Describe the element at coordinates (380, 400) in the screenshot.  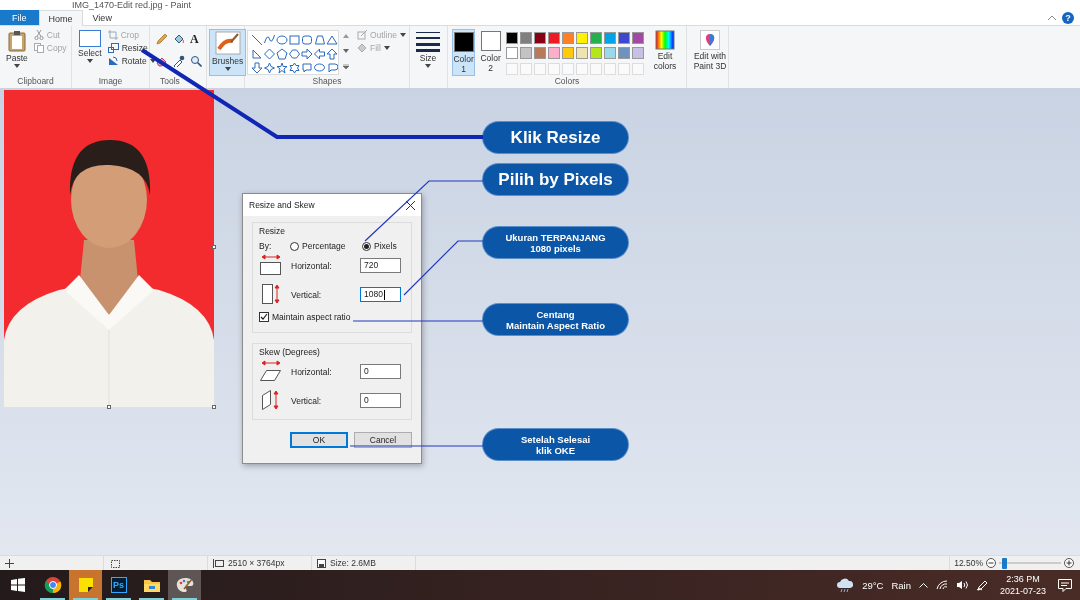
I see `vertical-field: 0` at that location.